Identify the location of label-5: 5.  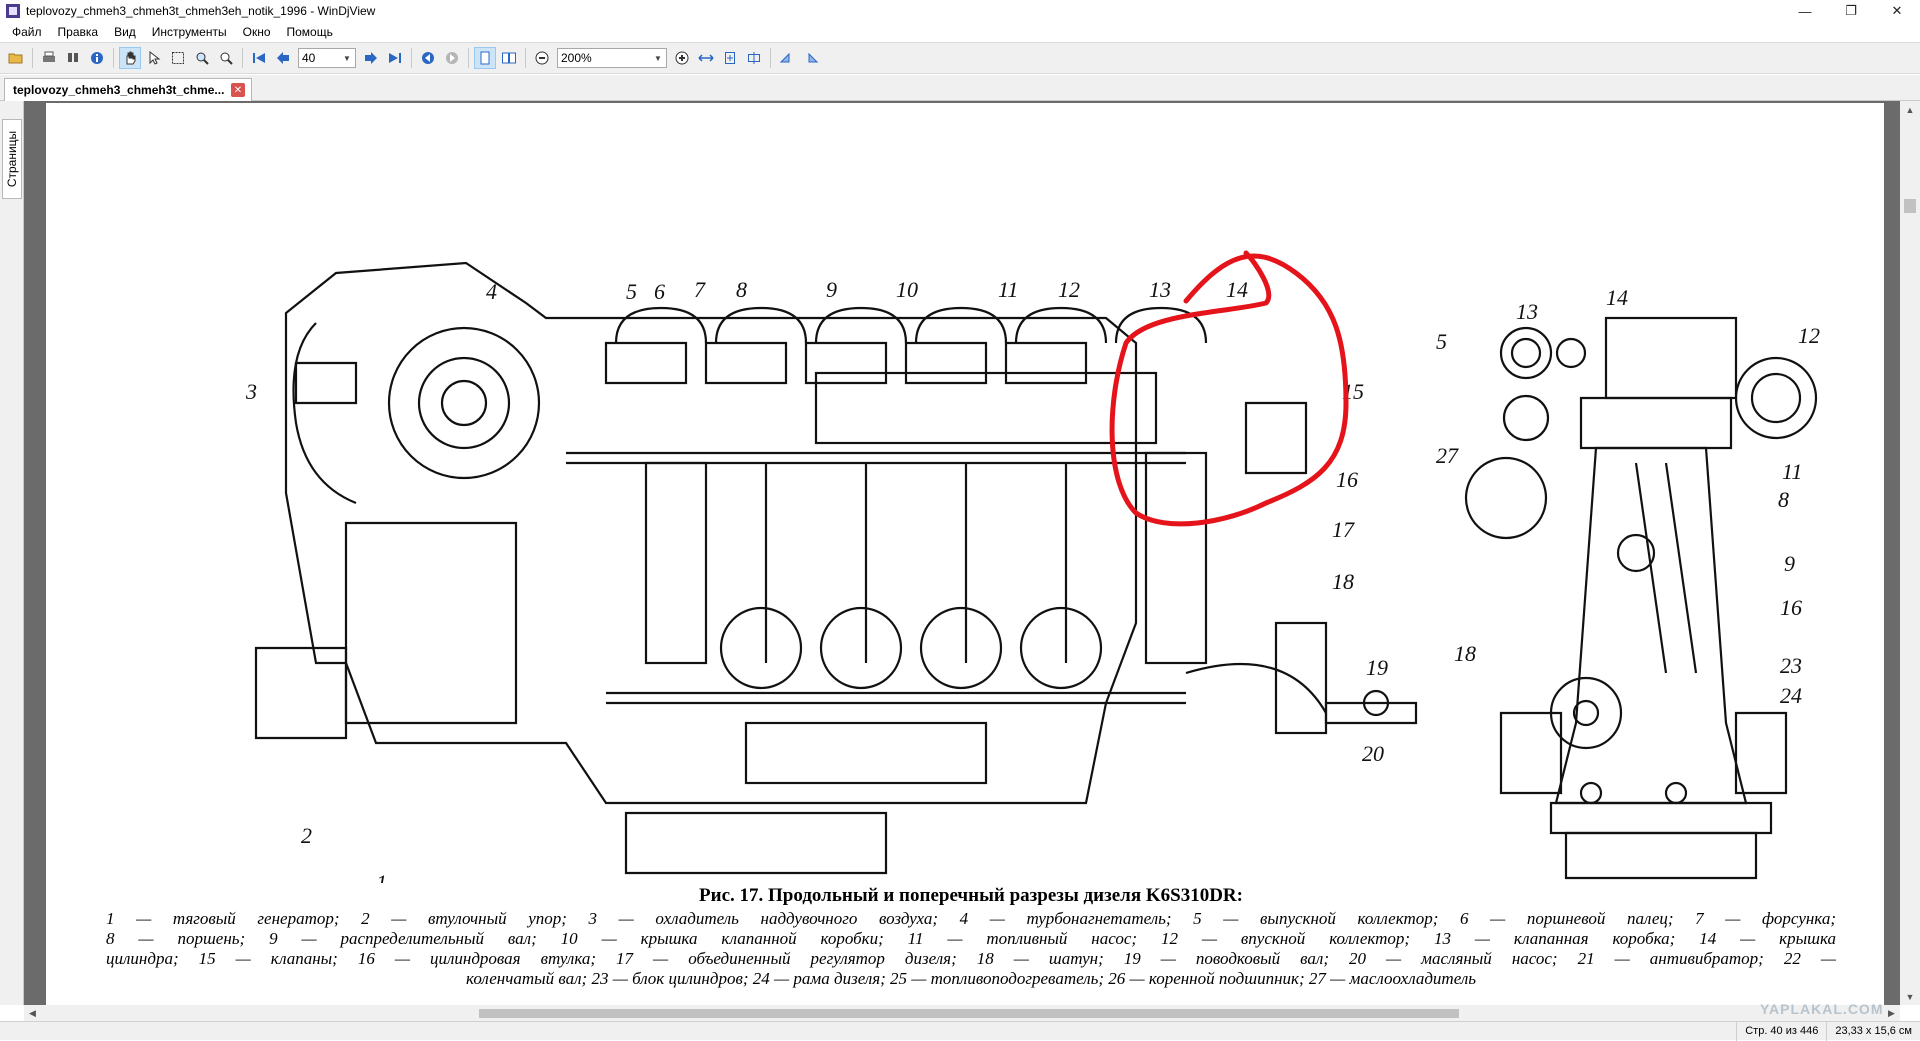
(631, 291).